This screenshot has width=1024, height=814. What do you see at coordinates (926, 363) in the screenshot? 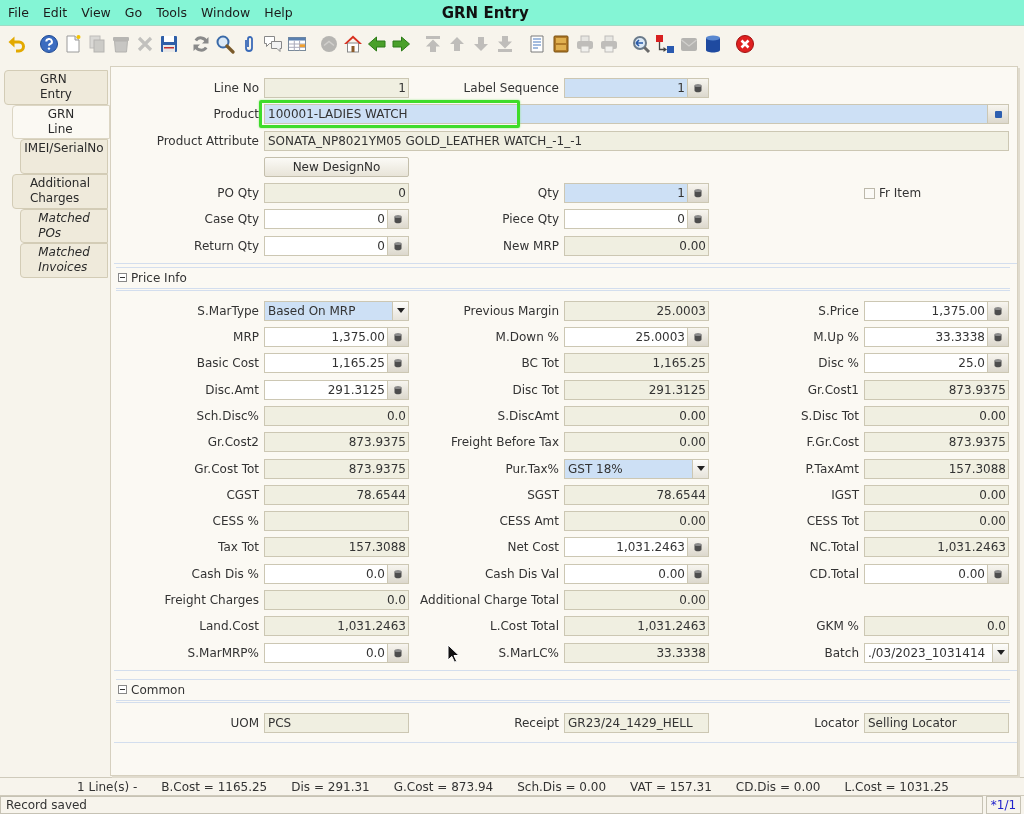
I see `number-field: 25.0` at bounding box center [926, 363].